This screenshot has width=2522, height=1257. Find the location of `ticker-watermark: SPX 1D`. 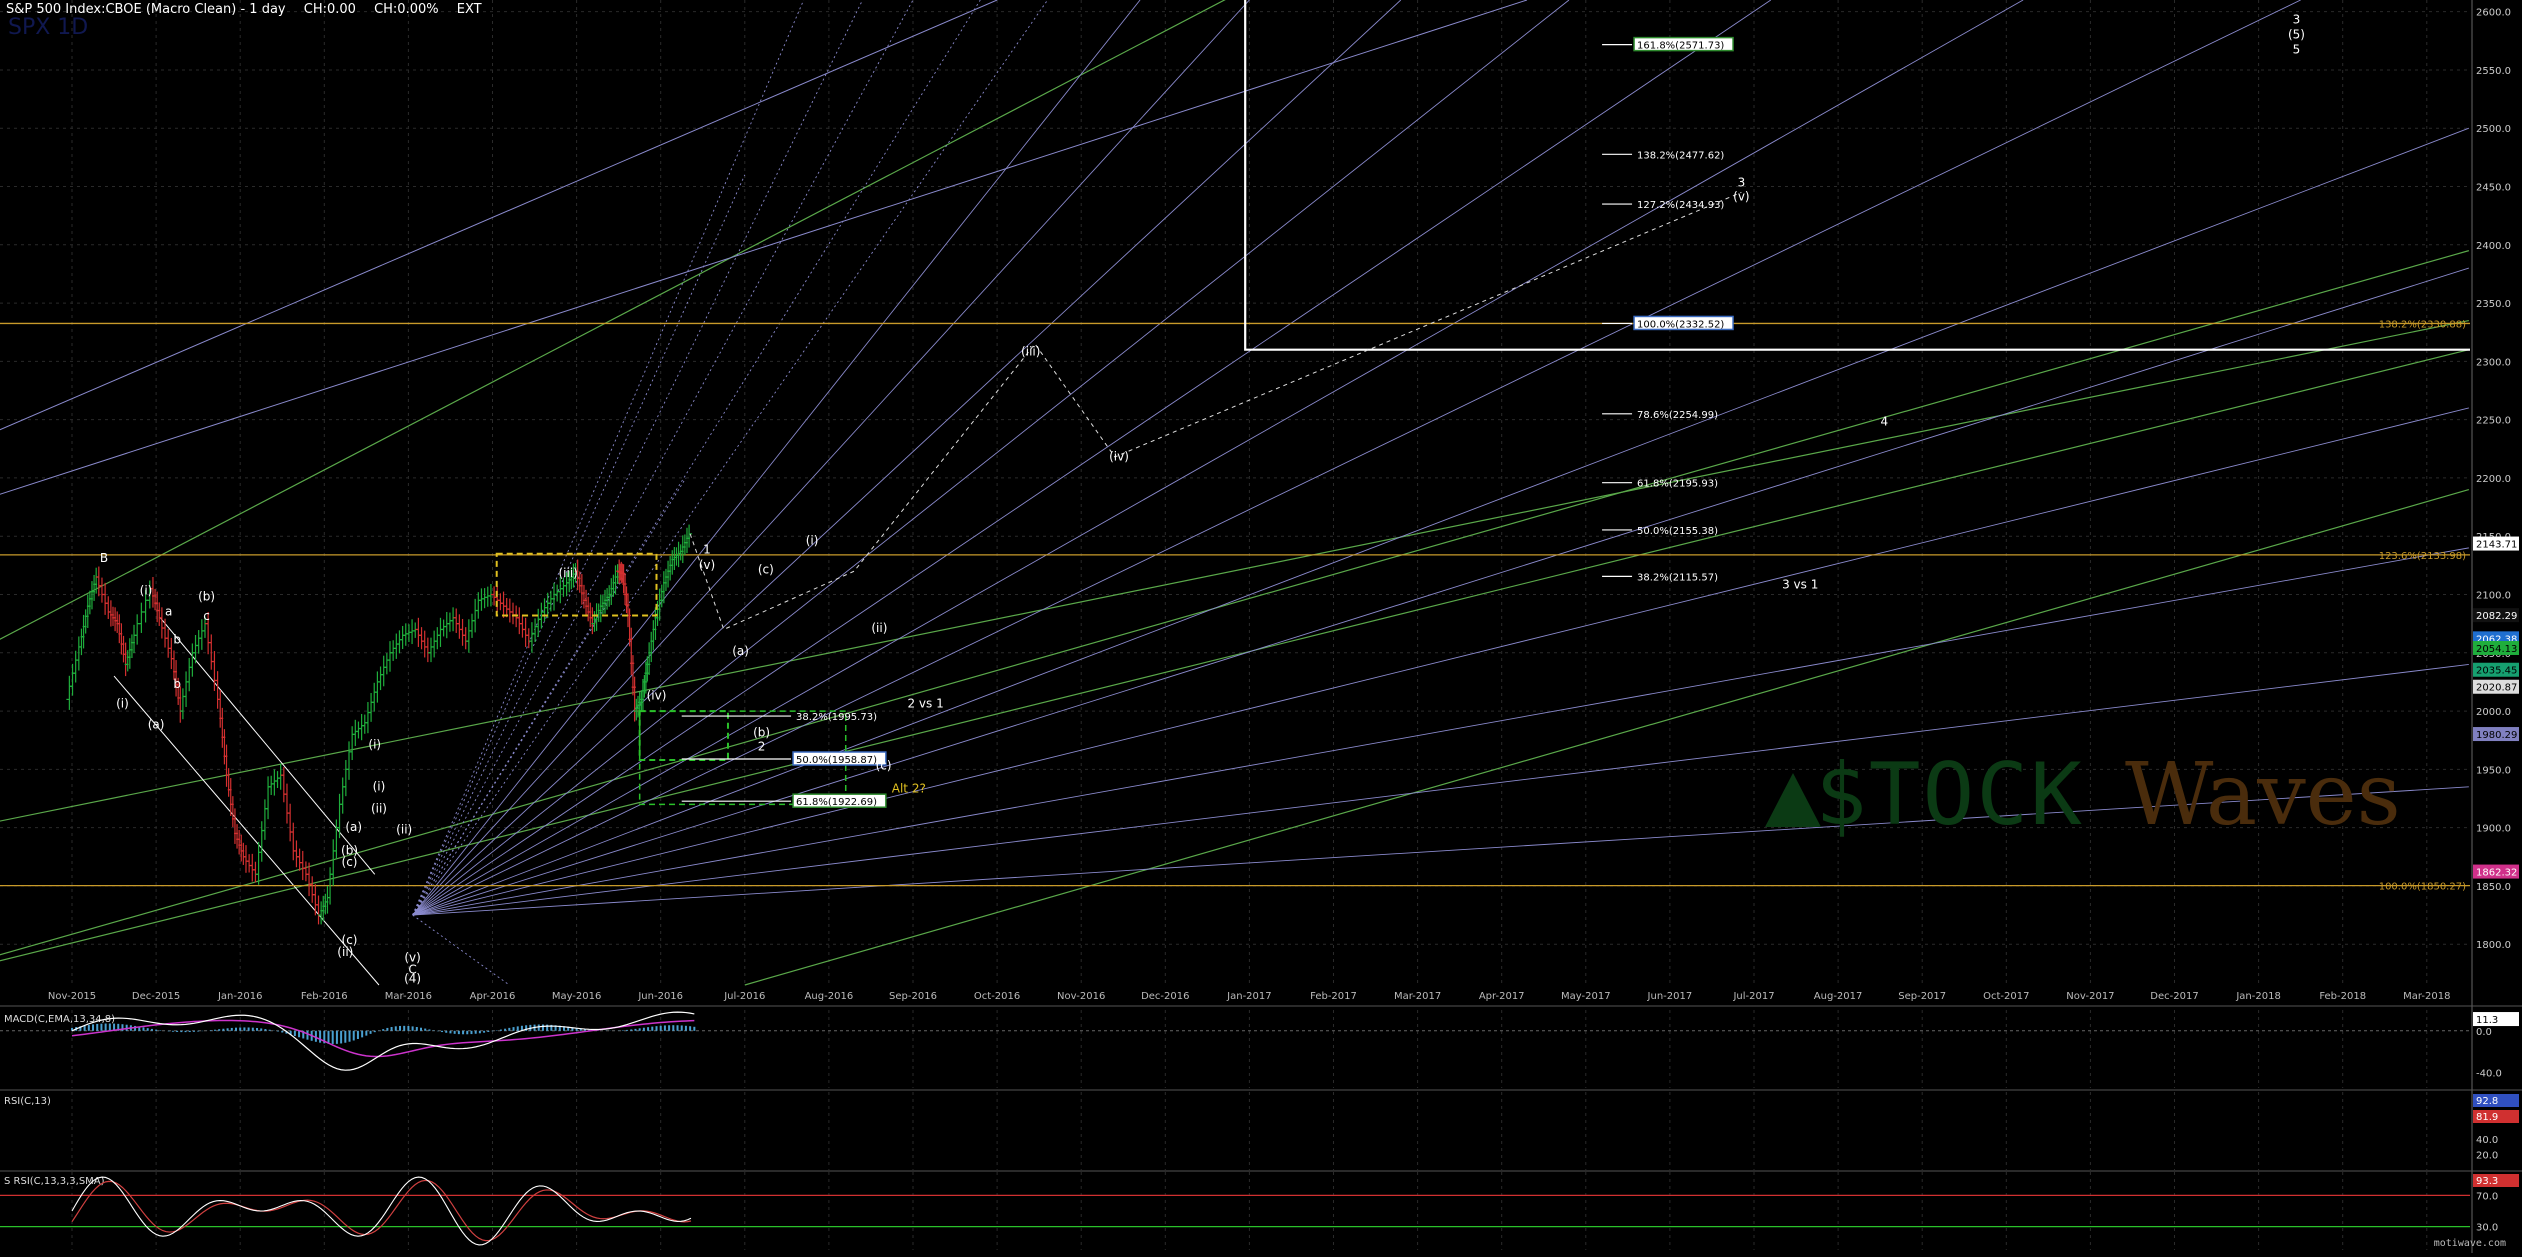

ticker-watermark: SPX 1D is located at coordinates (48, 27).